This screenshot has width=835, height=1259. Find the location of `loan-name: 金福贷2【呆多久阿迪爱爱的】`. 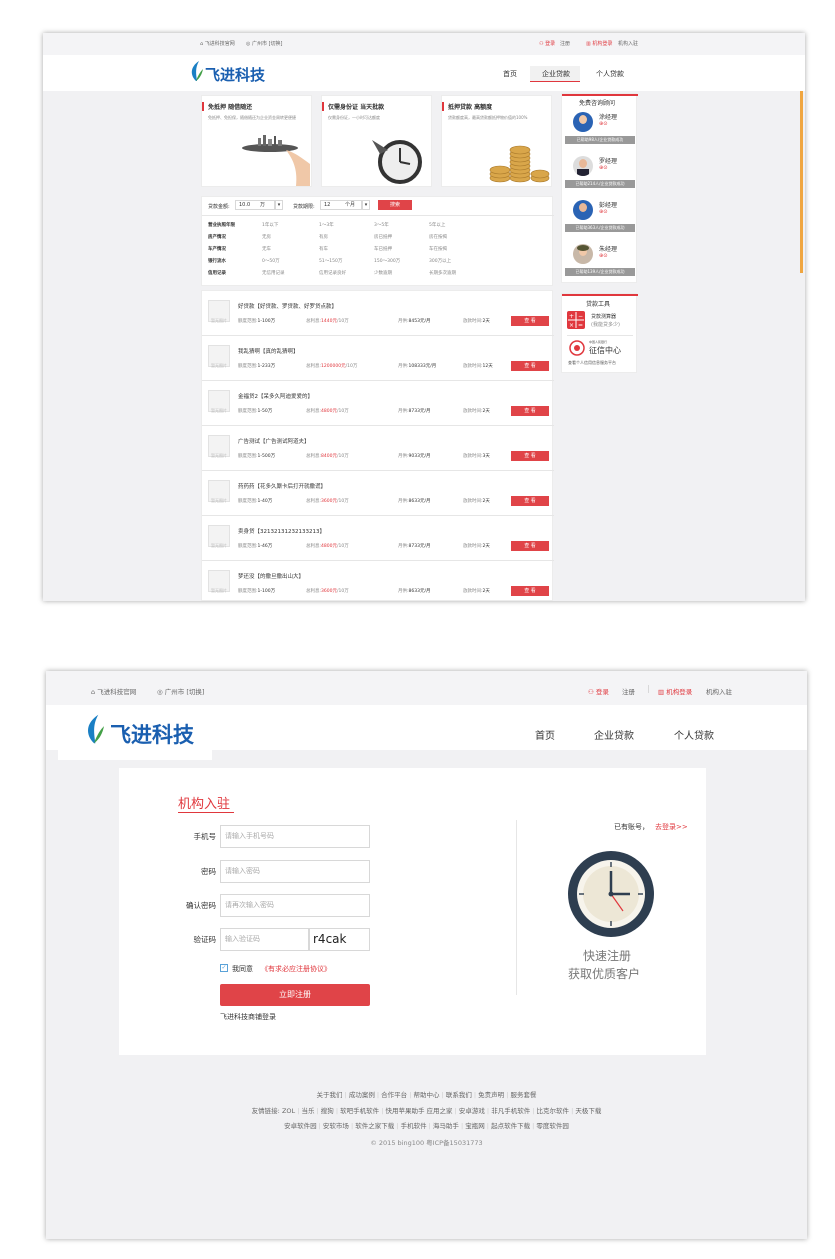

loan-name: 金福贷2【呆多久阿迪爱爱的】 is located at coordinates (275, 396).